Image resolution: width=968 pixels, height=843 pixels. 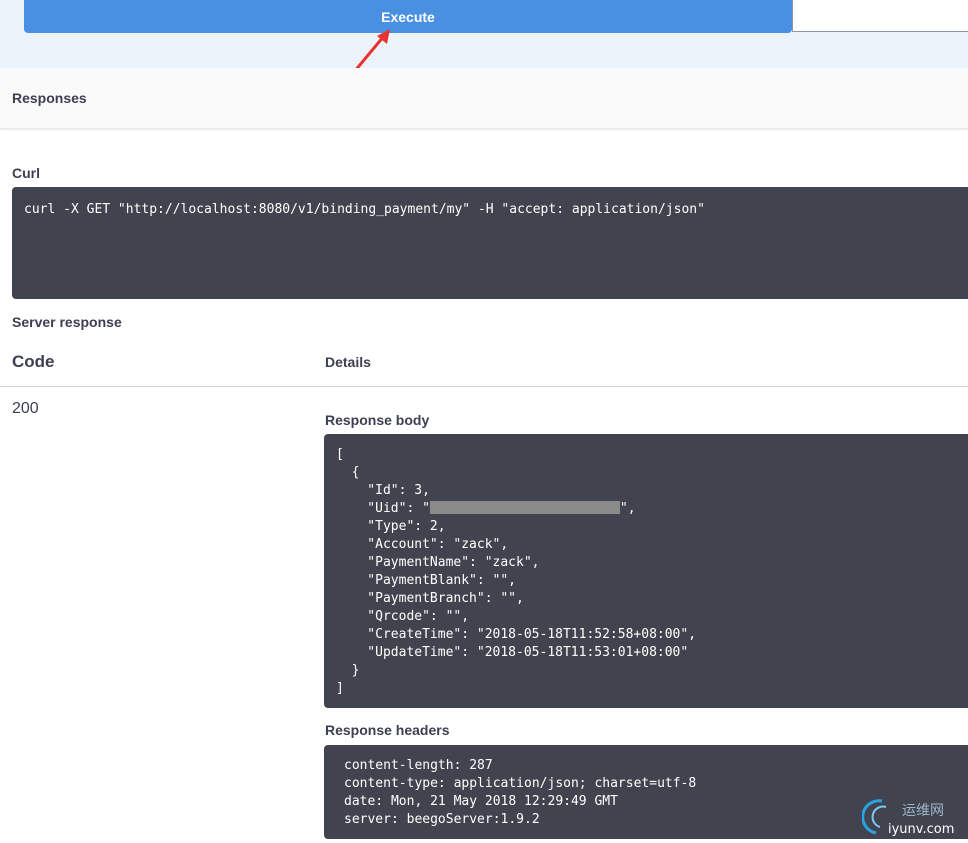 What do you see at coordinates (438, 562) in the screenshot?
I see `json-line: "PaymentName": "zack",` at bounding box center [438, 562].